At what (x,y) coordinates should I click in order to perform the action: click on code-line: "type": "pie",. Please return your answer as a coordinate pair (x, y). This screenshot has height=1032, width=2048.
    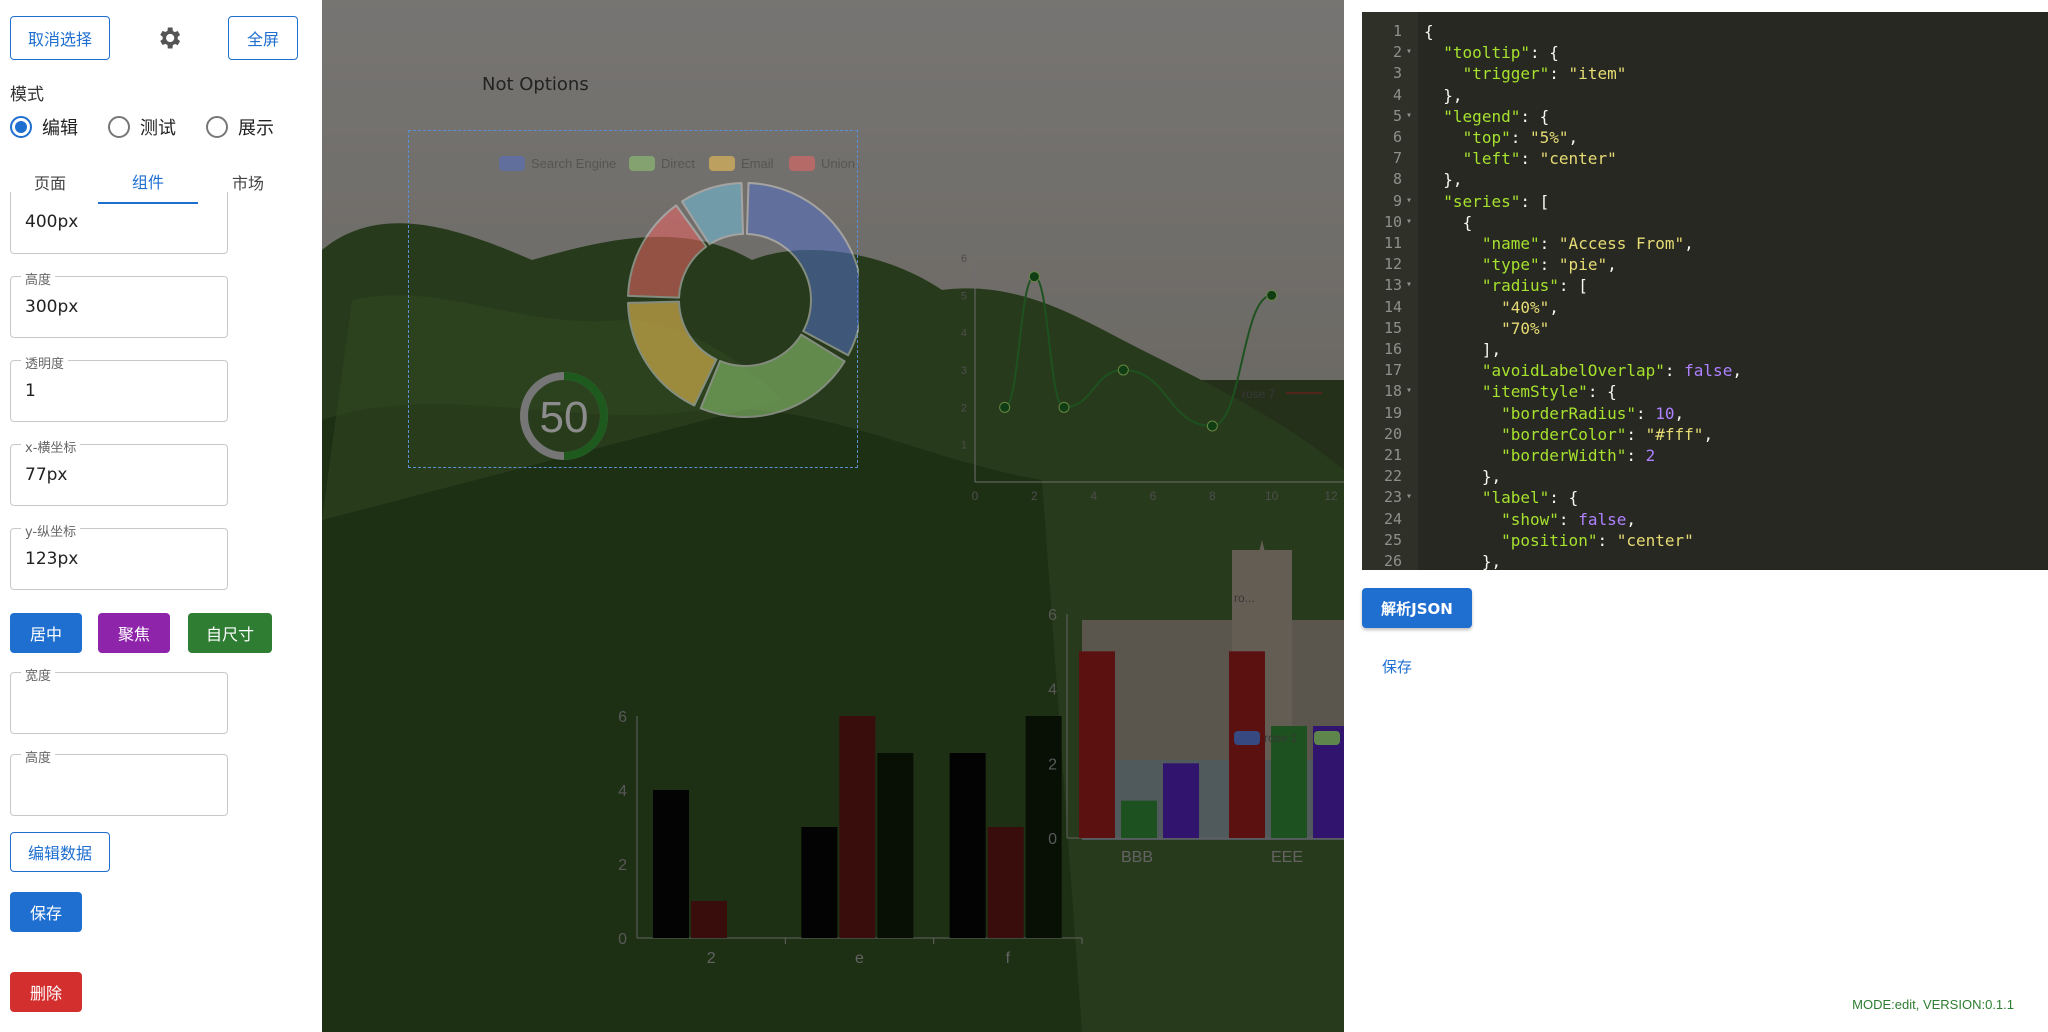
    Looking at the image, I should click on (1549, 265).